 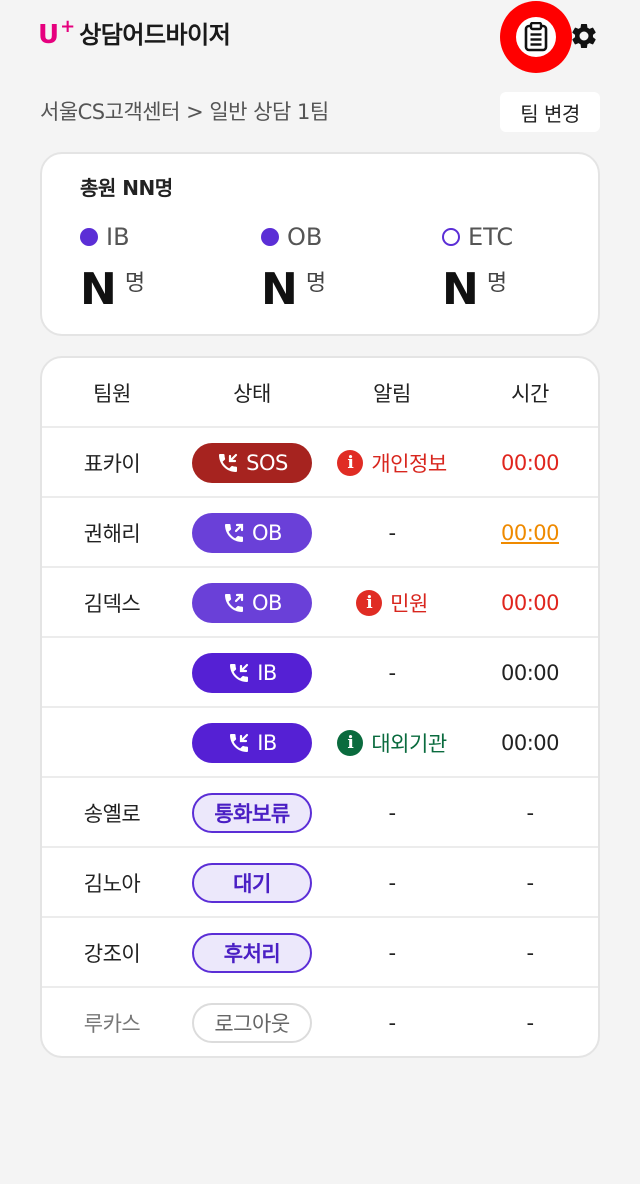 I want to click on table-row: 루카스 로그아웃 - -, so click(x=320, y=1022).